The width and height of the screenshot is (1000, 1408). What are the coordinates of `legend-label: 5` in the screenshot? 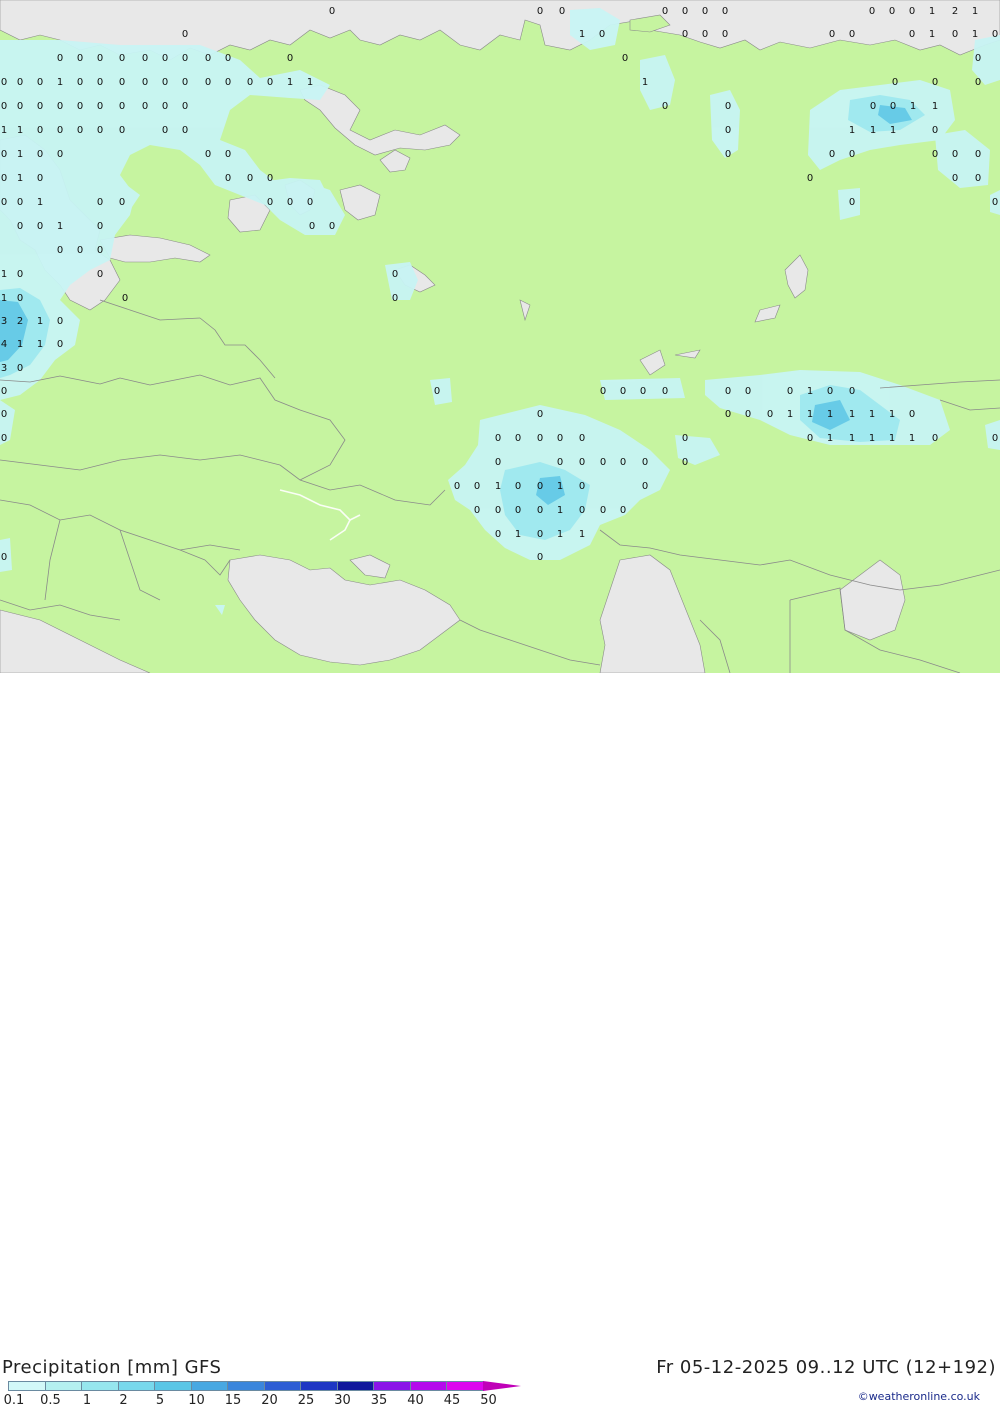 It's located at (160, 1400).